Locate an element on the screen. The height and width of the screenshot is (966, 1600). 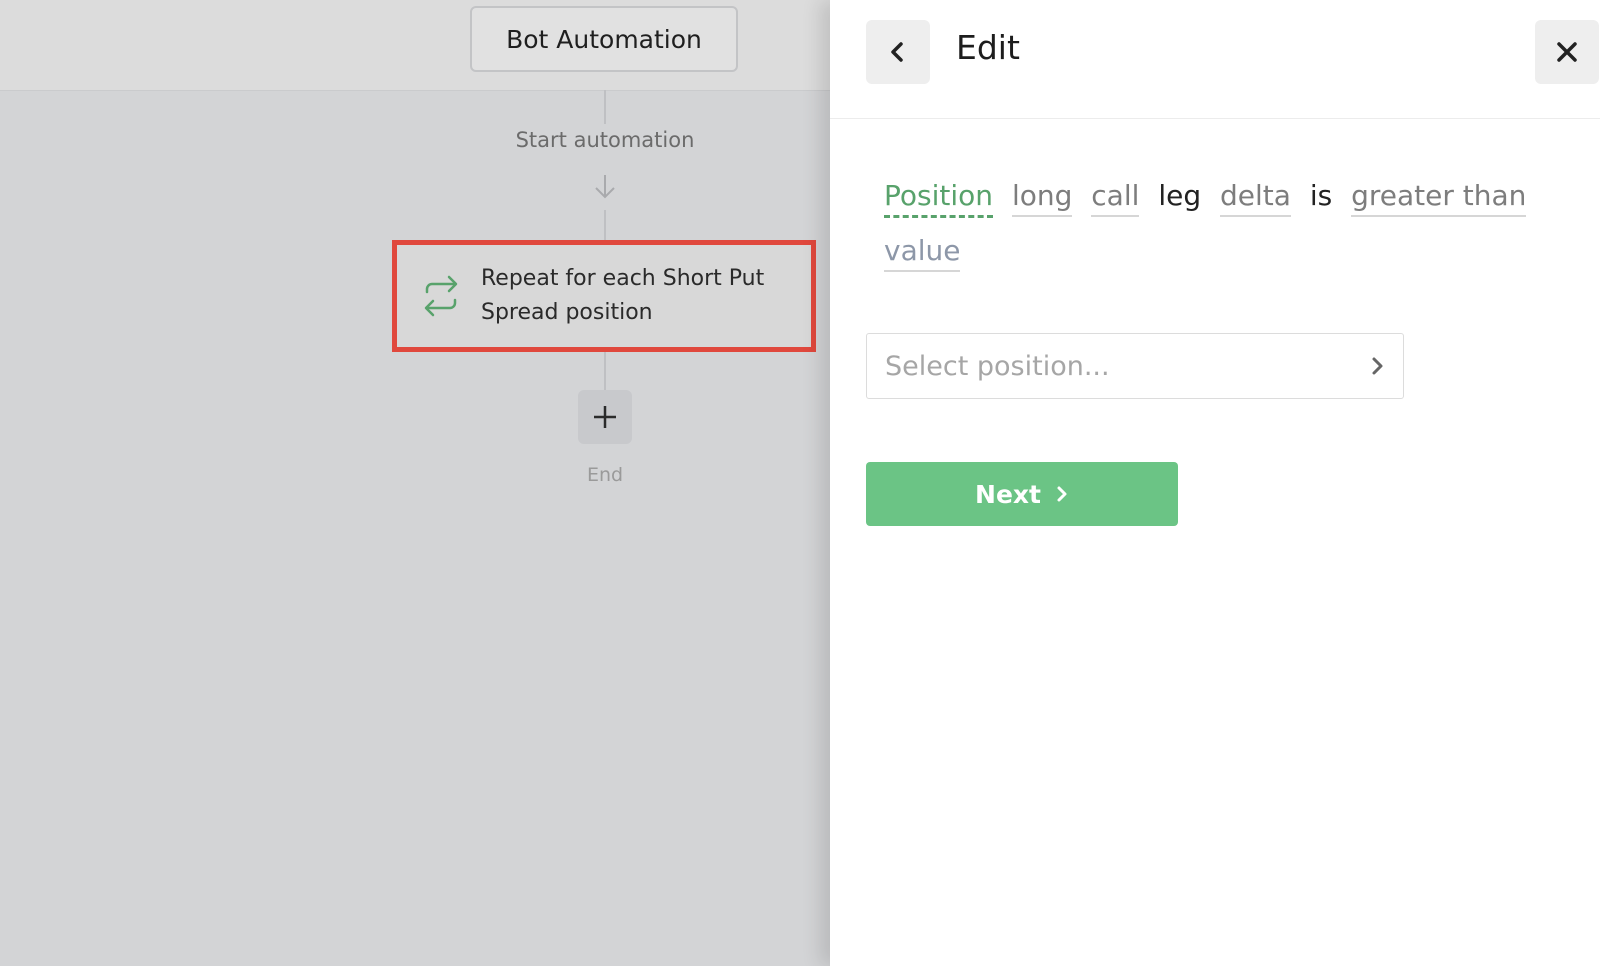
chevron-left-icon is located at coordinates (897, 52).